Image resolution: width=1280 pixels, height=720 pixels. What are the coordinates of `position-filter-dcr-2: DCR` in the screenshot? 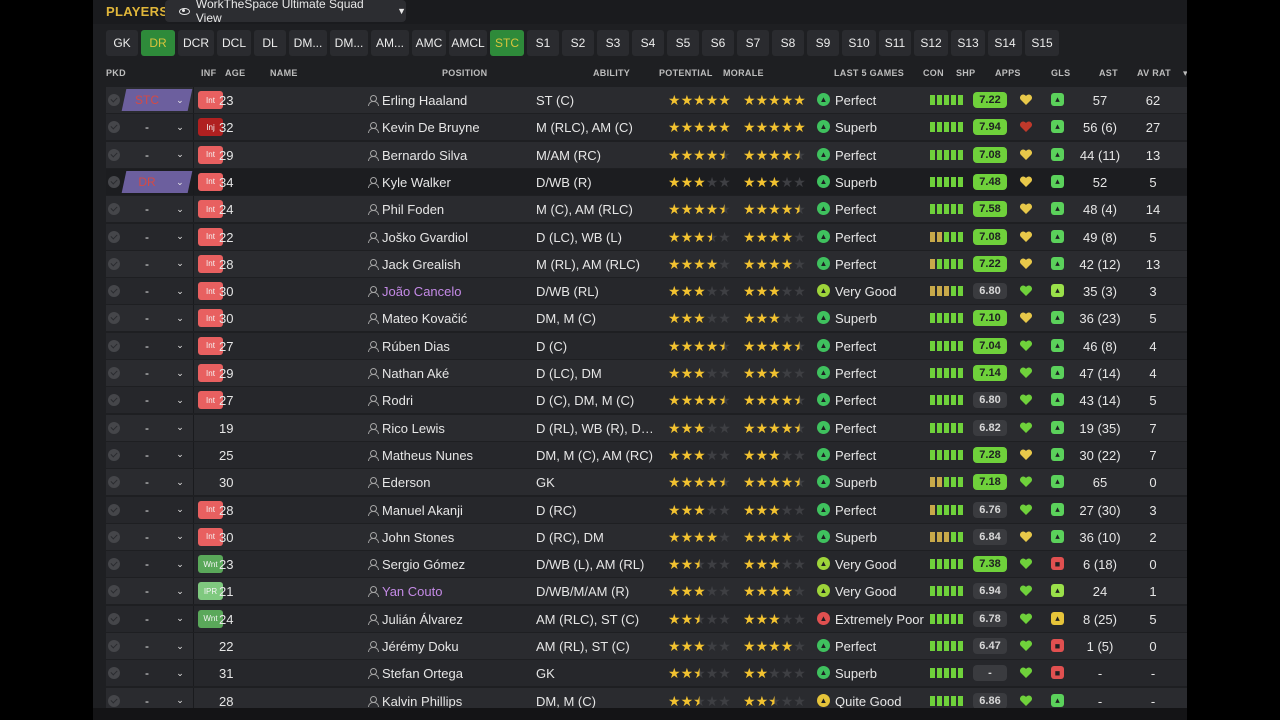 It's located at (196, 43).